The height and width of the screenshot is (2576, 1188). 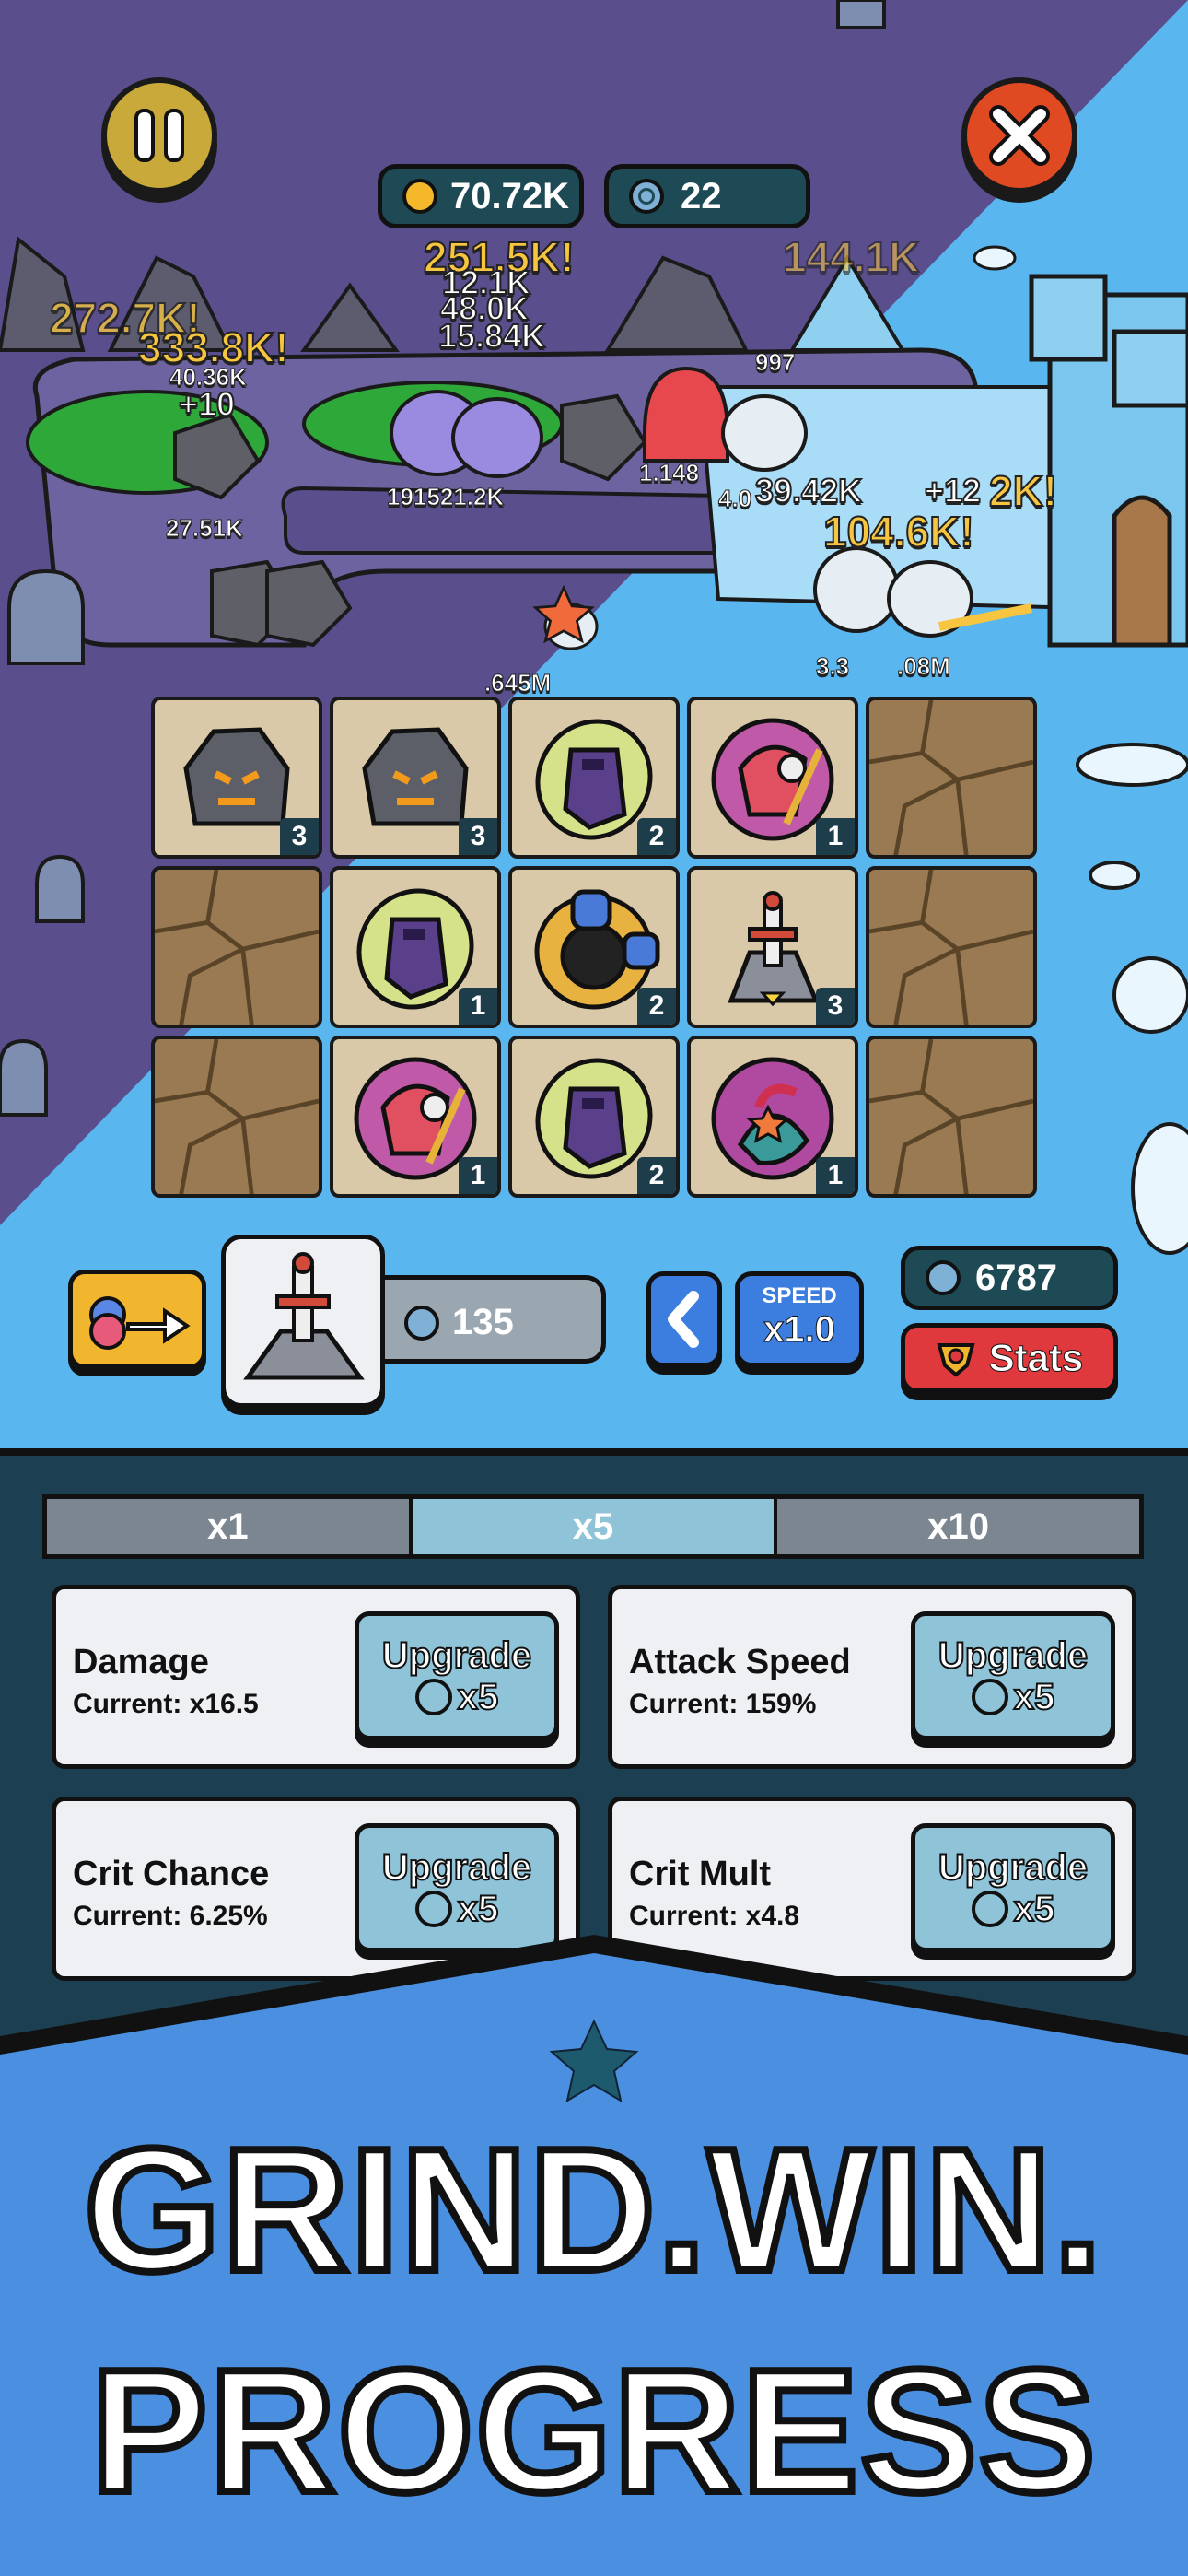 What do you see at coordinates (808, 491) in the screenshot?
I see `damage-floater: 39.42K` at bounding box center [808, 491].